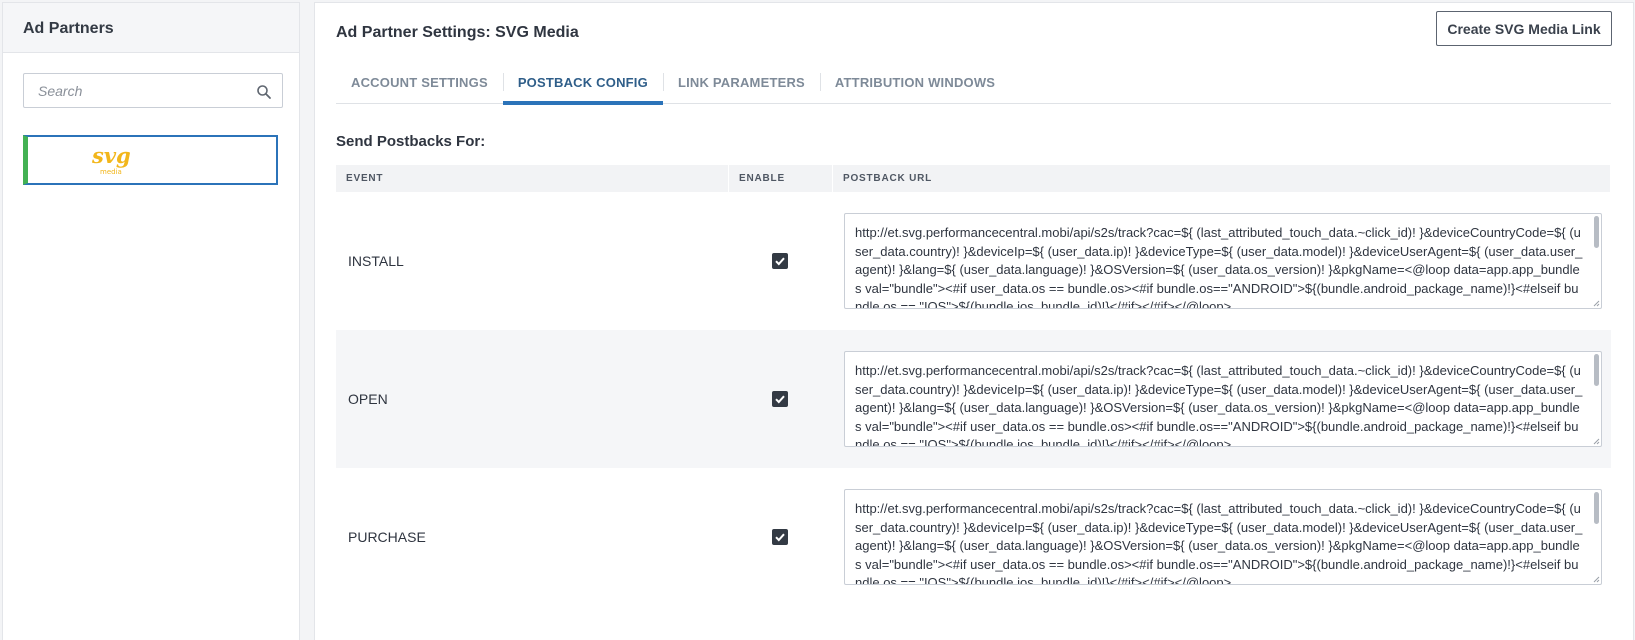  I want to click on page-title: Ad Partner Settings: SVG Media, so click(457, 32).